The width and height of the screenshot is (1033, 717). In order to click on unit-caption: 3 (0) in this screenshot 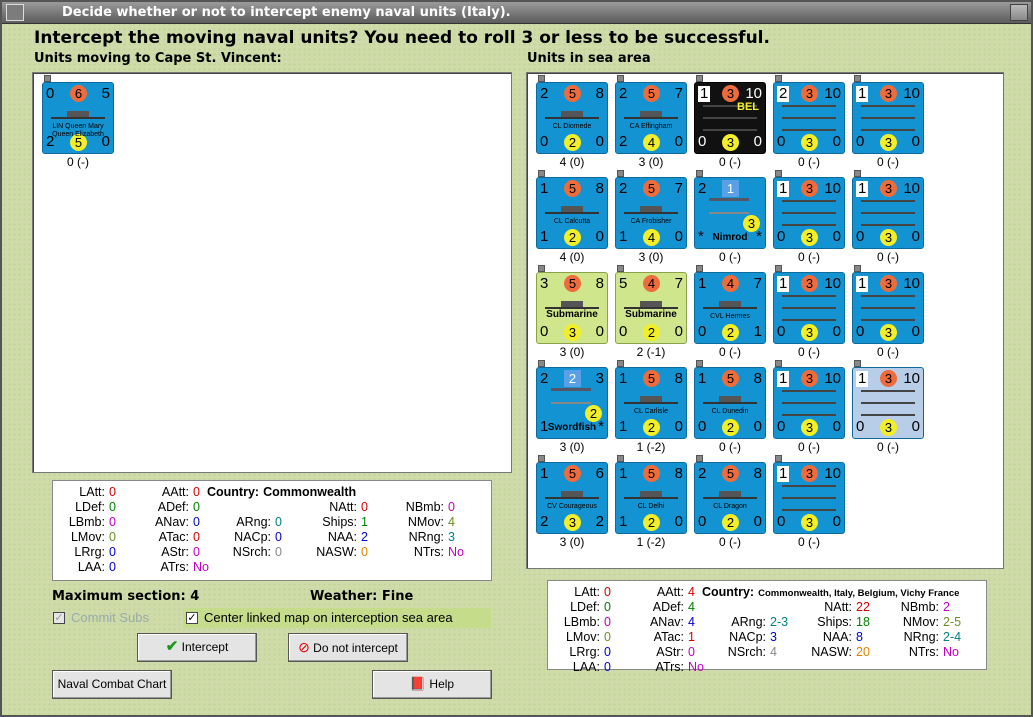, I will do `click(651, 162)`.